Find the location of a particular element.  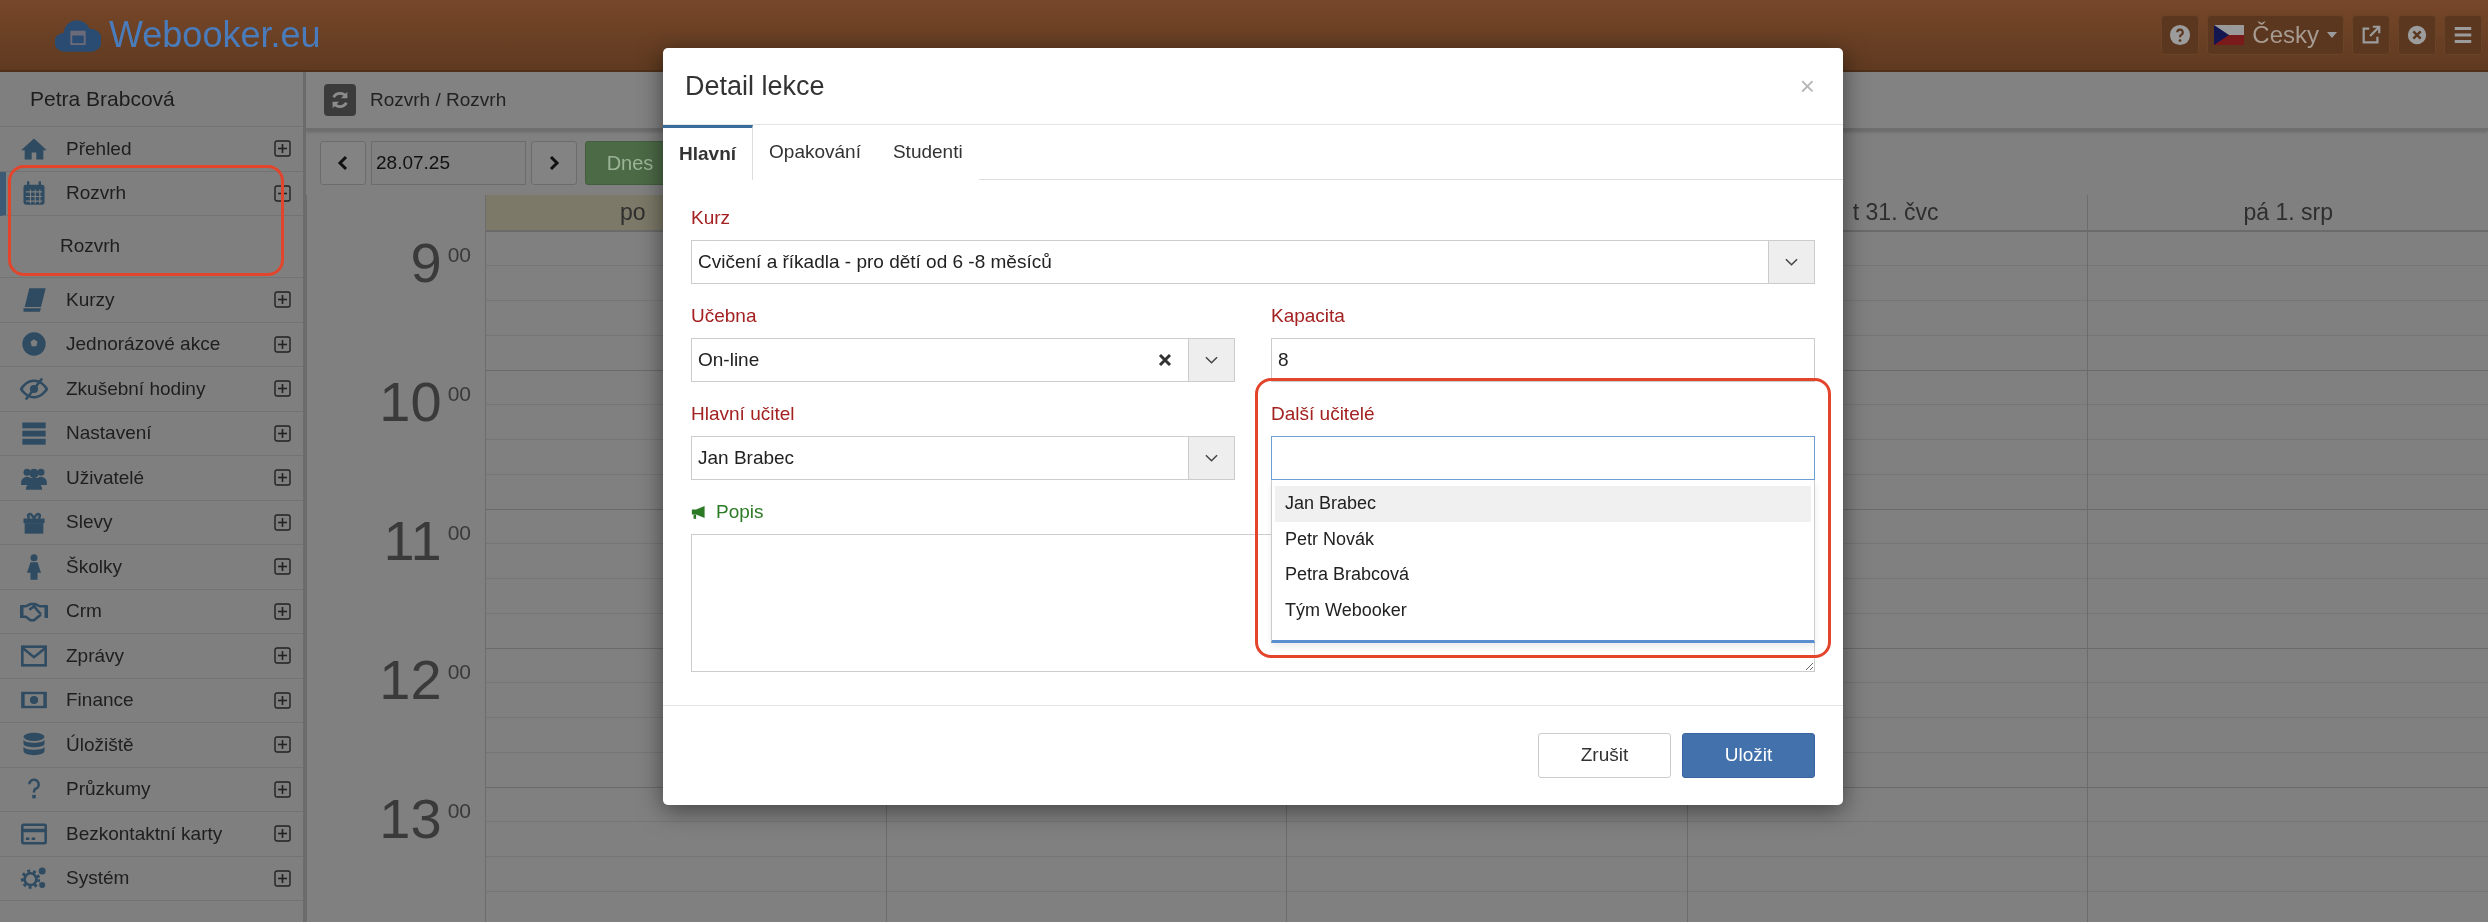

sidebar-item: Bezkontaktní karty is located at coordinates (151, 834).